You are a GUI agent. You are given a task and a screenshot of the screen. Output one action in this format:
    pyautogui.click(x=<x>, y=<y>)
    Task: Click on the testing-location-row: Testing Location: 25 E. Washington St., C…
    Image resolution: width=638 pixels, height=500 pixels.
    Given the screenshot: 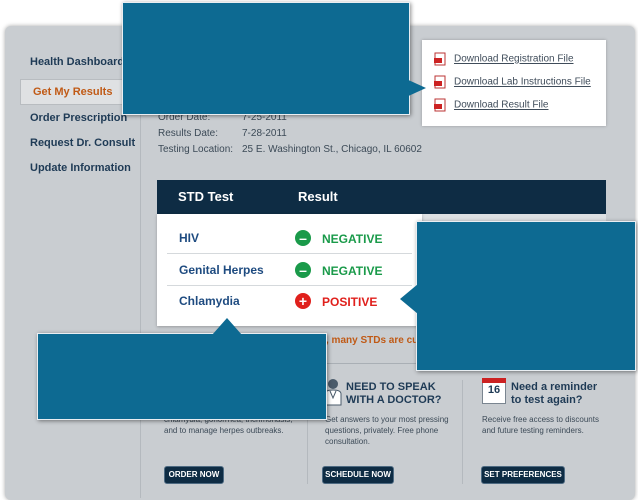 What is the action you would take?
    pyautogui.click(x=290, y=150)
    